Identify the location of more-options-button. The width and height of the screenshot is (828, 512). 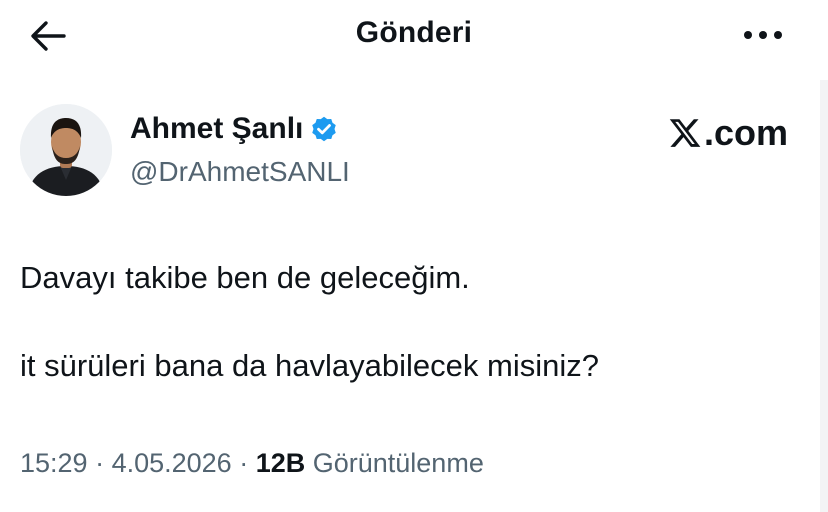
(763, 35).